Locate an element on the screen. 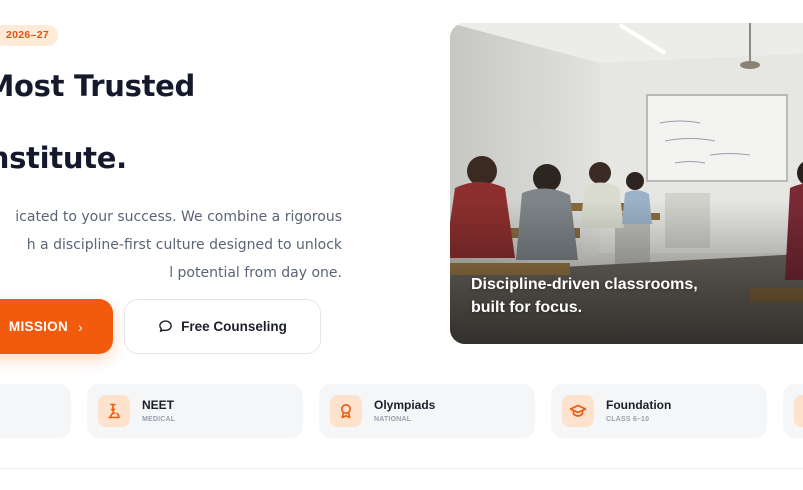 This screenshot has width=803, height=490. admission-button: MISSION › is located at coordinates (56, 326).